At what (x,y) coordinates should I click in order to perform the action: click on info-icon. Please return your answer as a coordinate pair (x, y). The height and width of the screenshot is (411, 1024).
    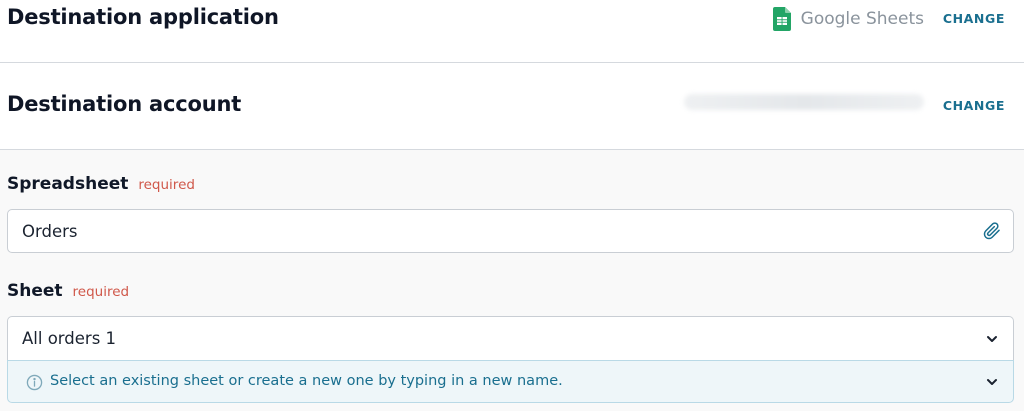
    Looking at the image, I should click on (34, 382).